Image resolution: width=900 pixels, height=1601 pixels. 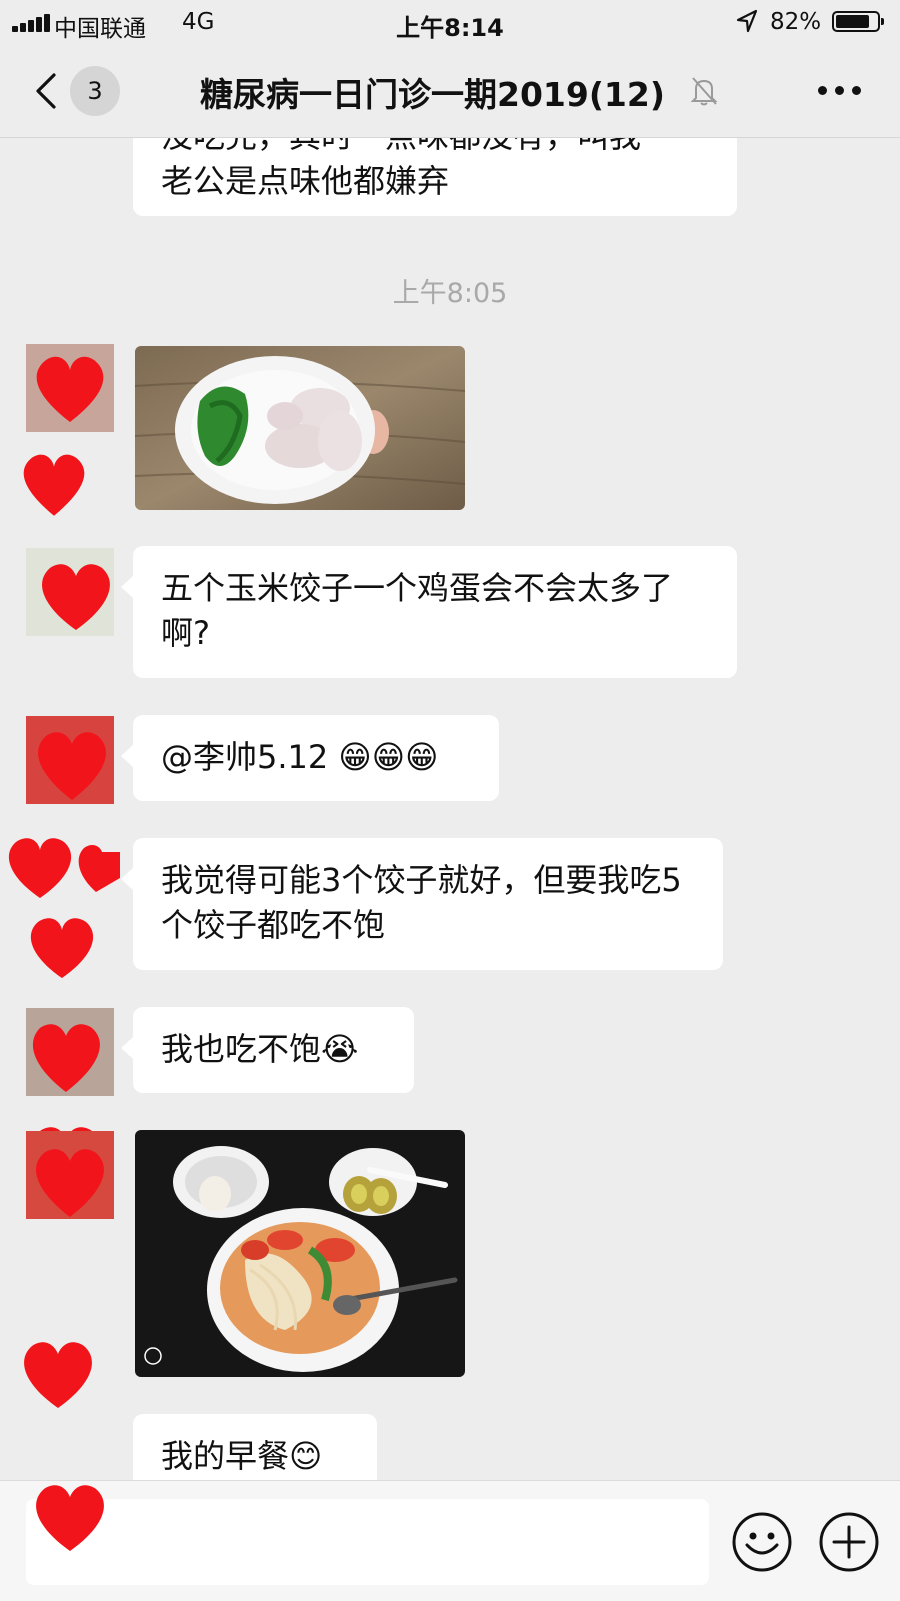 I want to click on status-time: 上午8:14, so click(x=450, y=28).